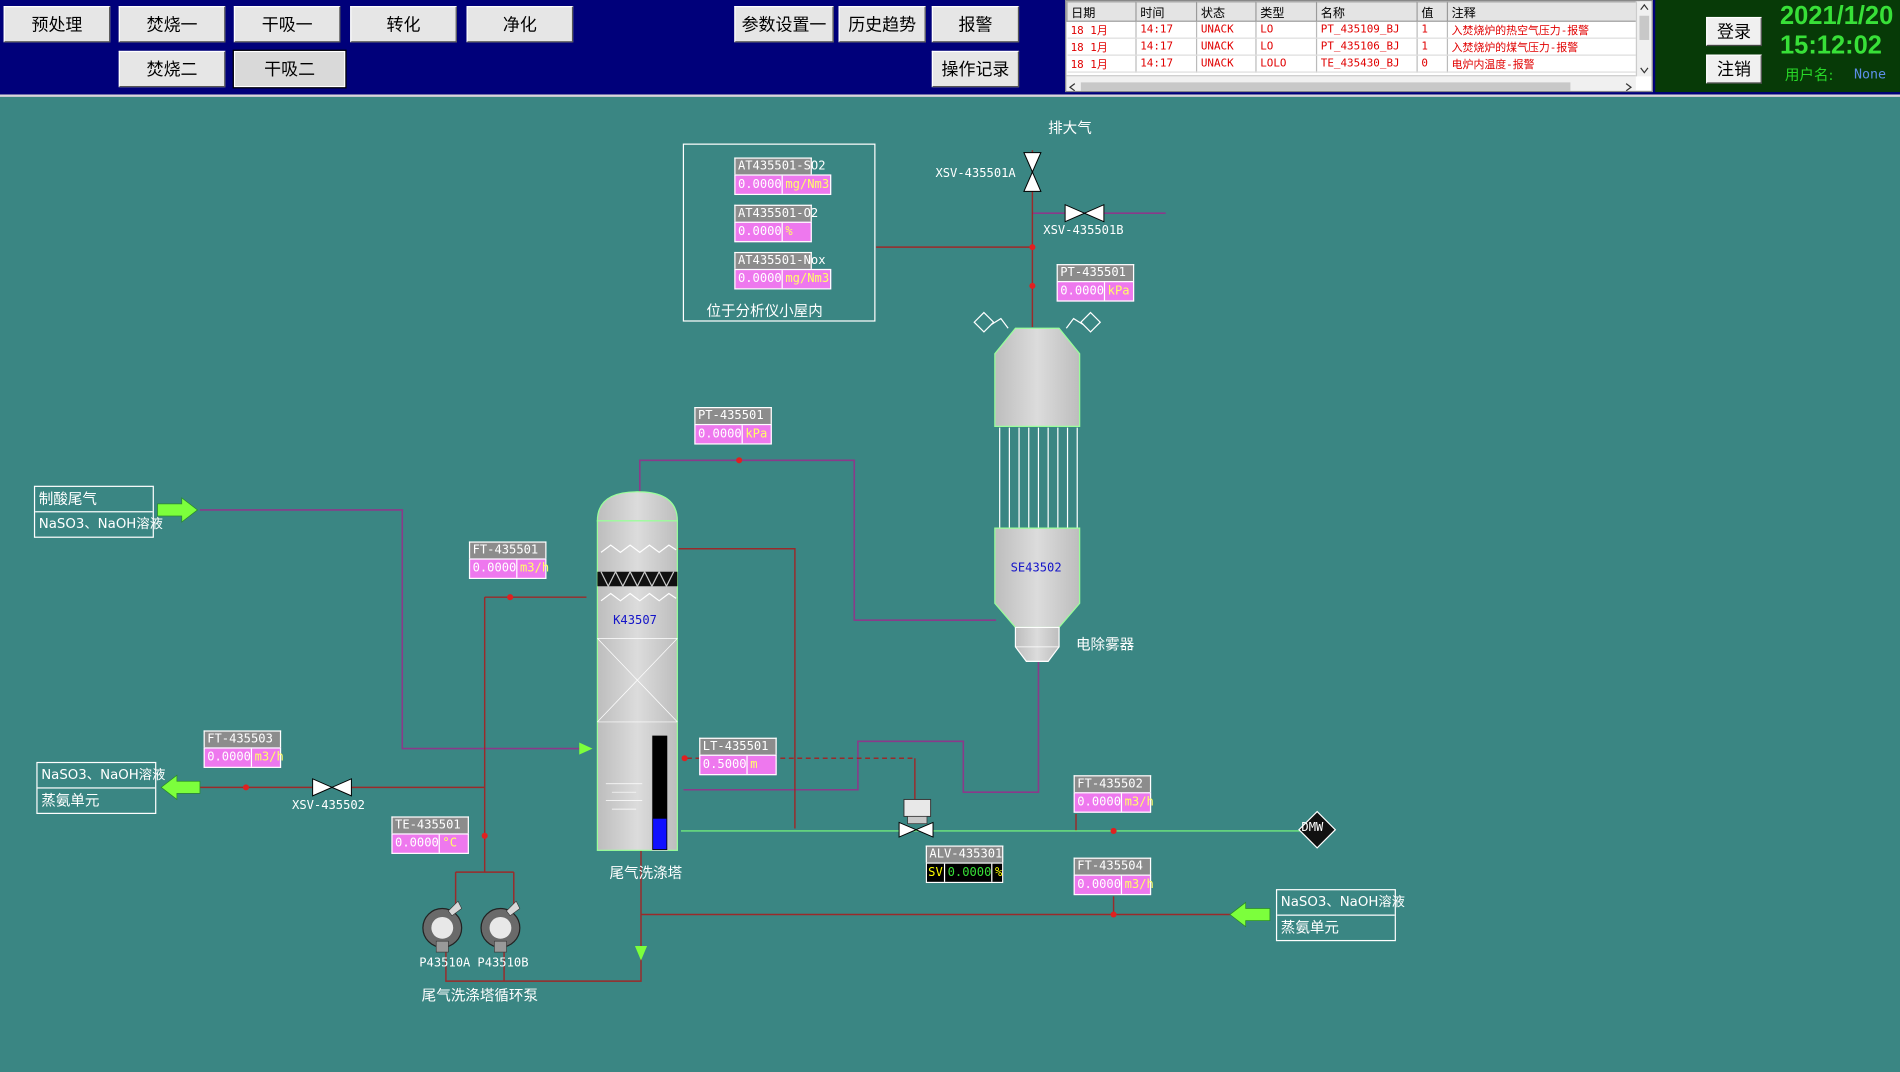 The width and height of the screenshot is (1900, 1072). I want to click on col-header-state: 状态, so click(1226, 11).